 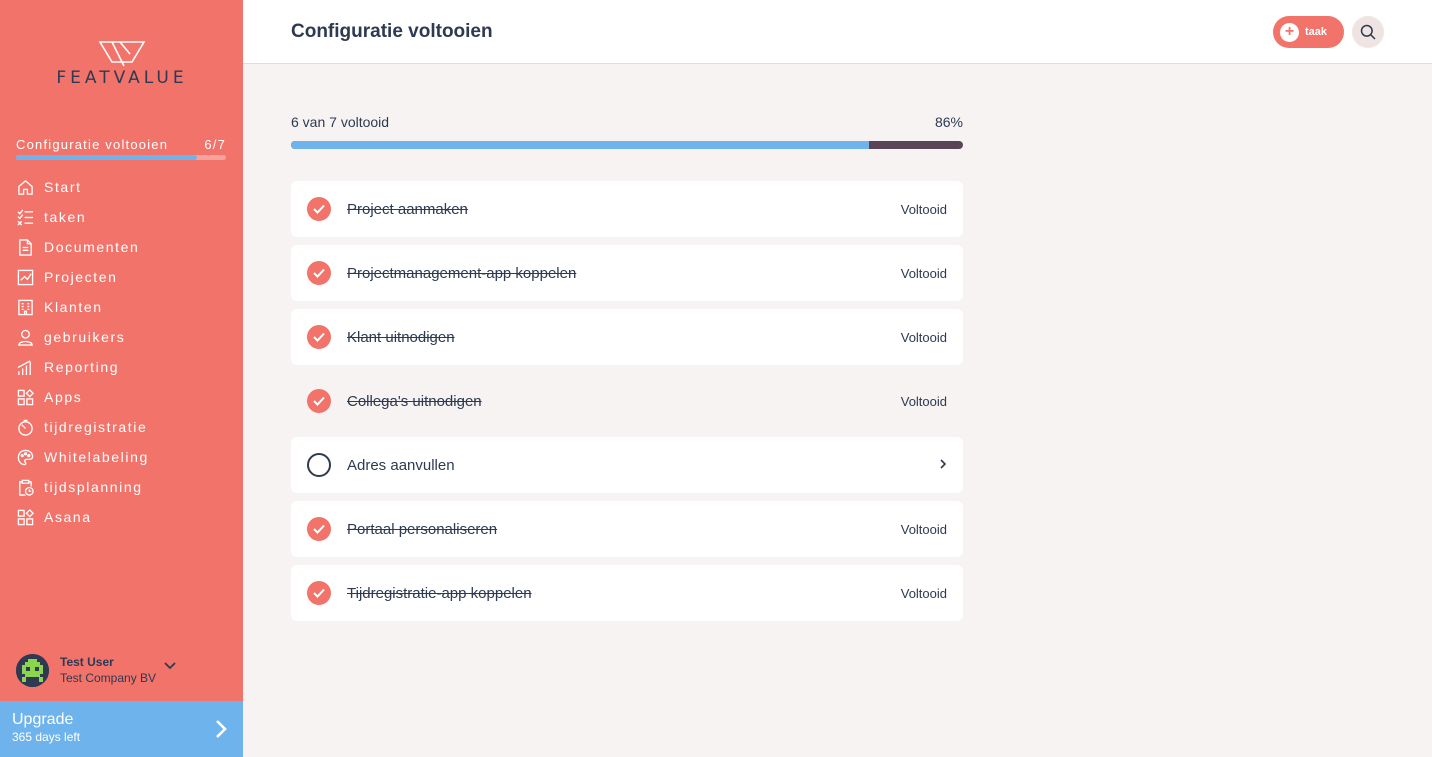 What do you see at coordinates (85, 337) in the screenshot?
I see `sidebar-item-label: gebruikers` at bounding box center [85, 337].